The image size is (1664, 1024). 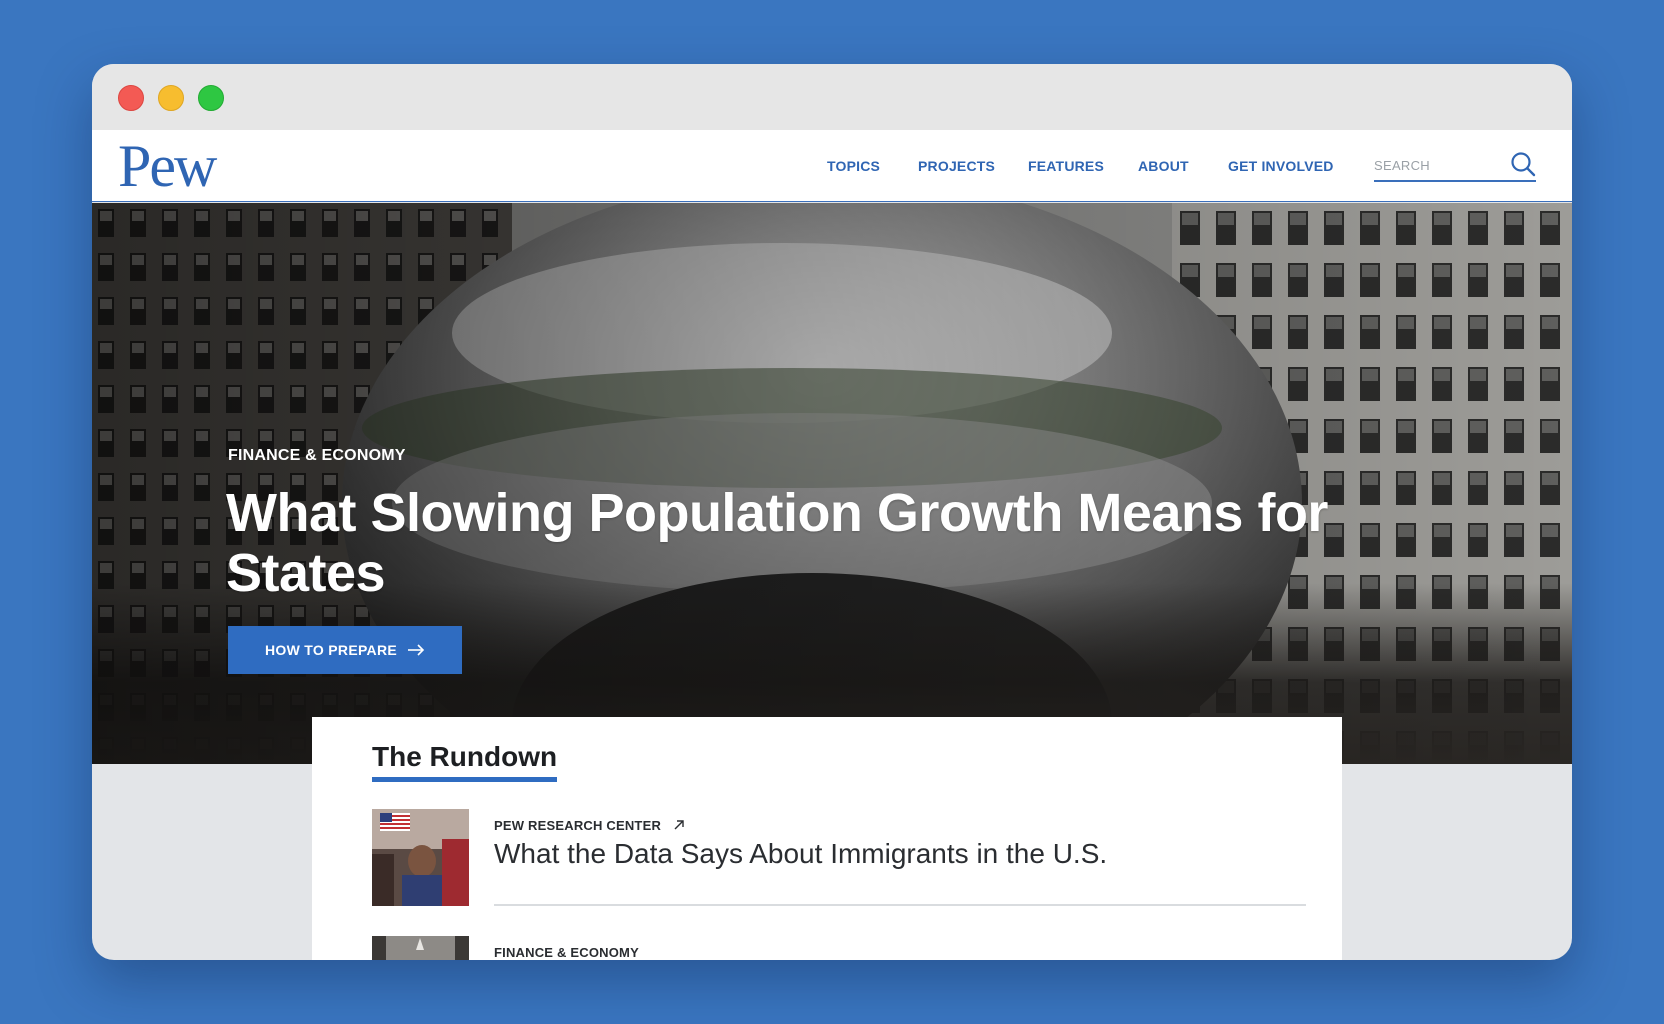 What do you see at coordinates (679, 825) in the screenshot?
I see `external-link-icon` at bounding box center [679, 825].